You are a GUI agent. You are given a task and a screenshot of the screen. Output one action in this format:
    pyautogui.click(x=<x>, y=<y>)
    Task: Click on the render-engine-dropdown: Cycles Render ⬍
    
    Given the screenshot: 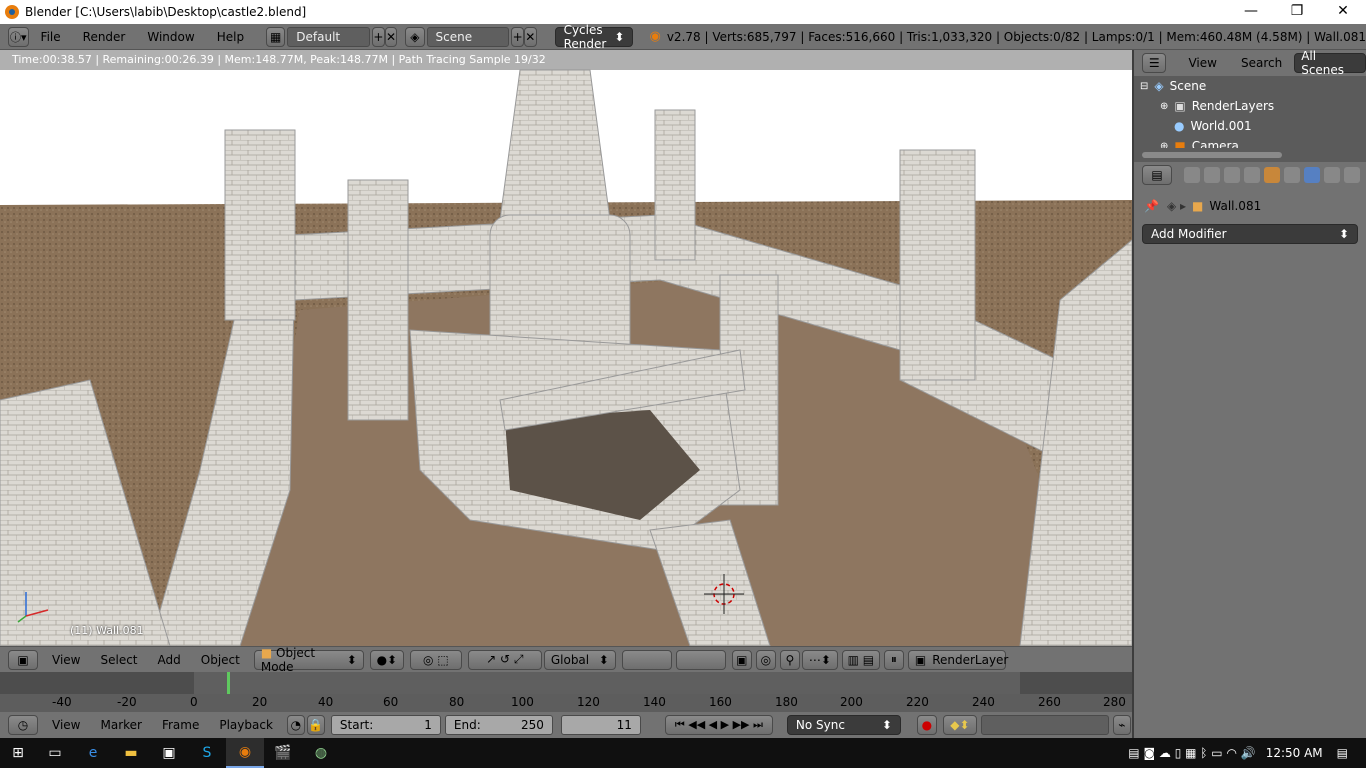 What is the action you would take?
    pyautogui.click(x=594, y=37)
    